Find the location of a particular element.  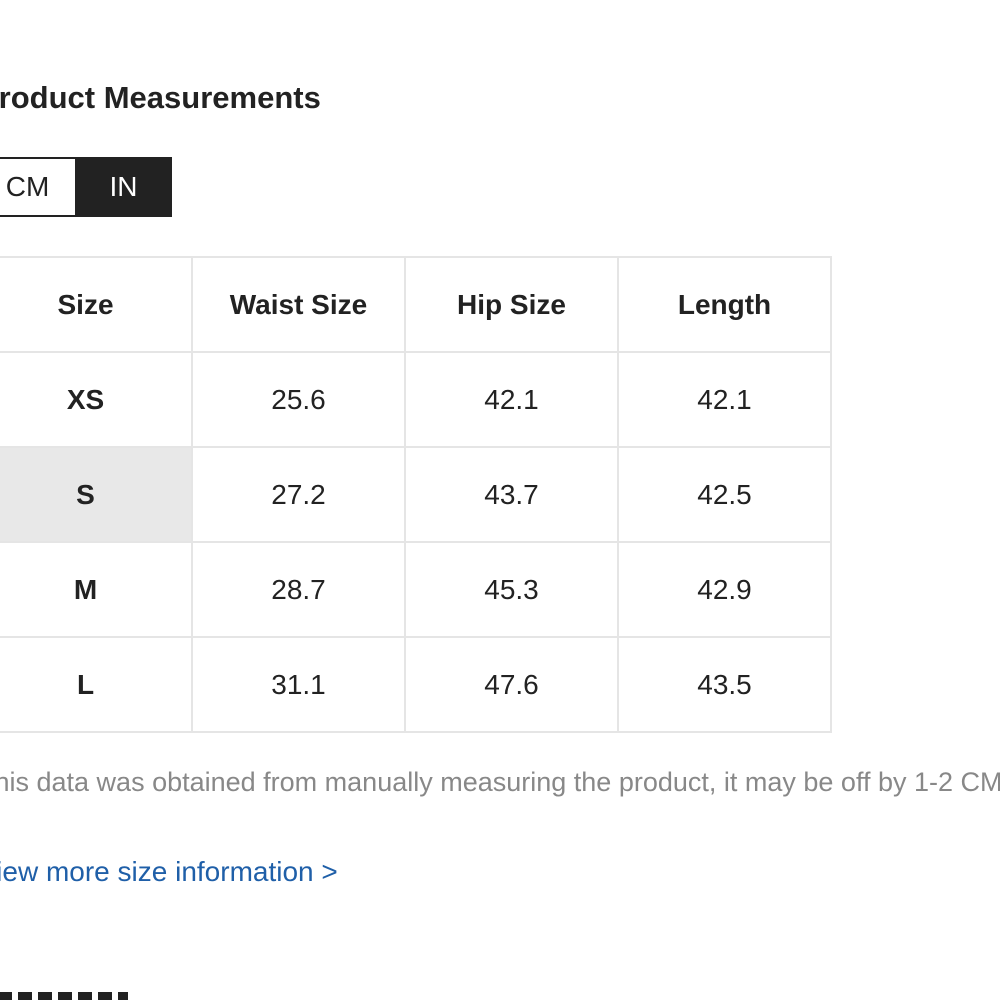

waist-cell: 25.6 is located at coordinates (298, 399).